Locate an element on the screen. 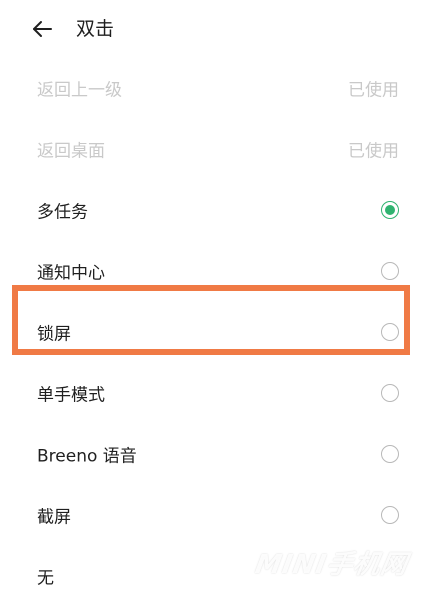 The width and height of the screenshot is (430, 606). option-label: 锁屏 is located at coordinates (54, 334).